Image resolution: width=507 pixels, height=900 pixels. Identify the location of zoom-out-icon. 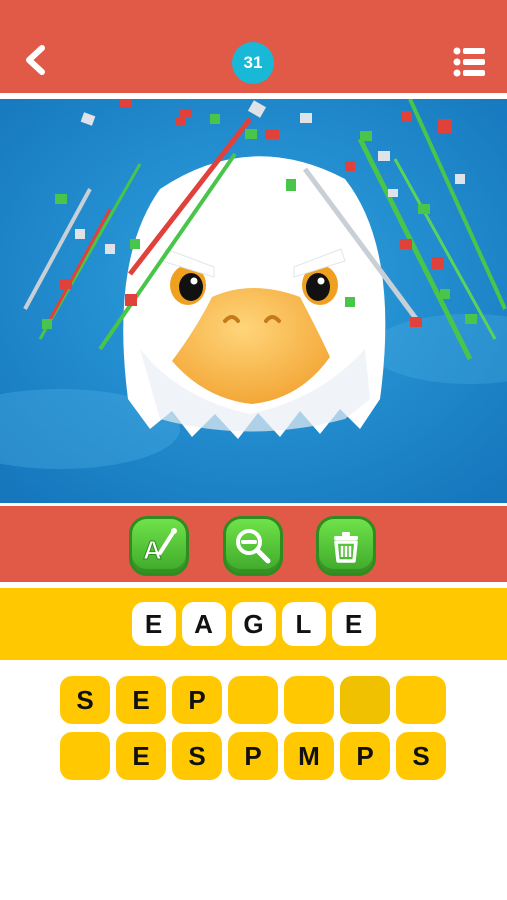
(253, 546).